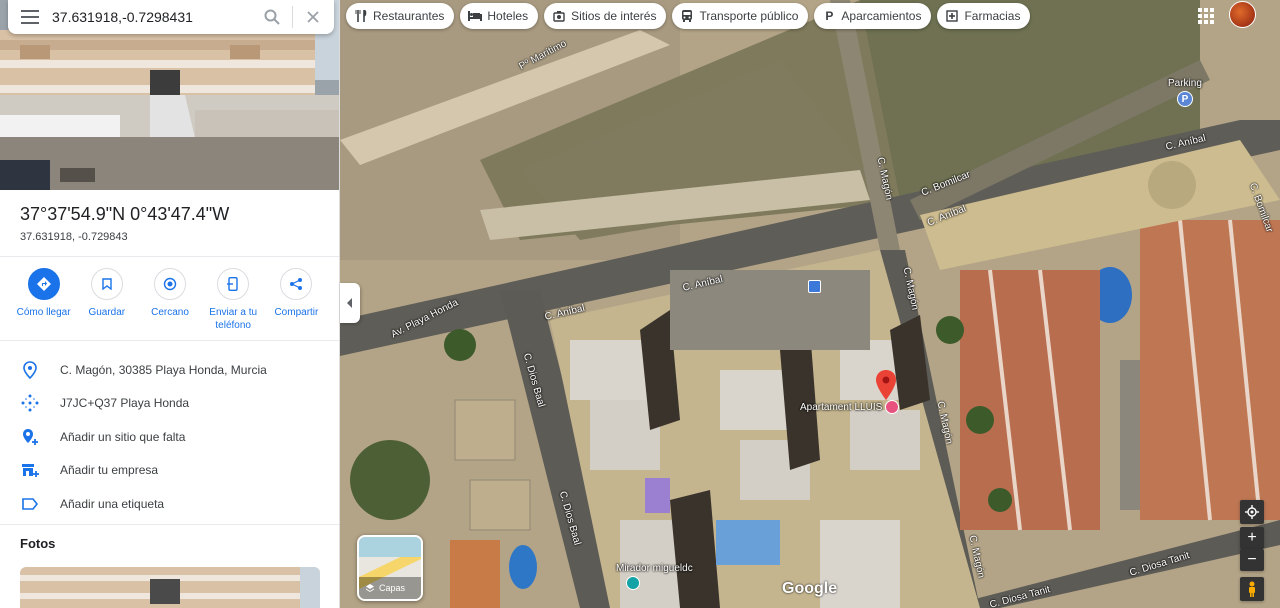  Describe the element at coordinates (30, 470) in the screenshot. I see `add-business-icon` at that location.